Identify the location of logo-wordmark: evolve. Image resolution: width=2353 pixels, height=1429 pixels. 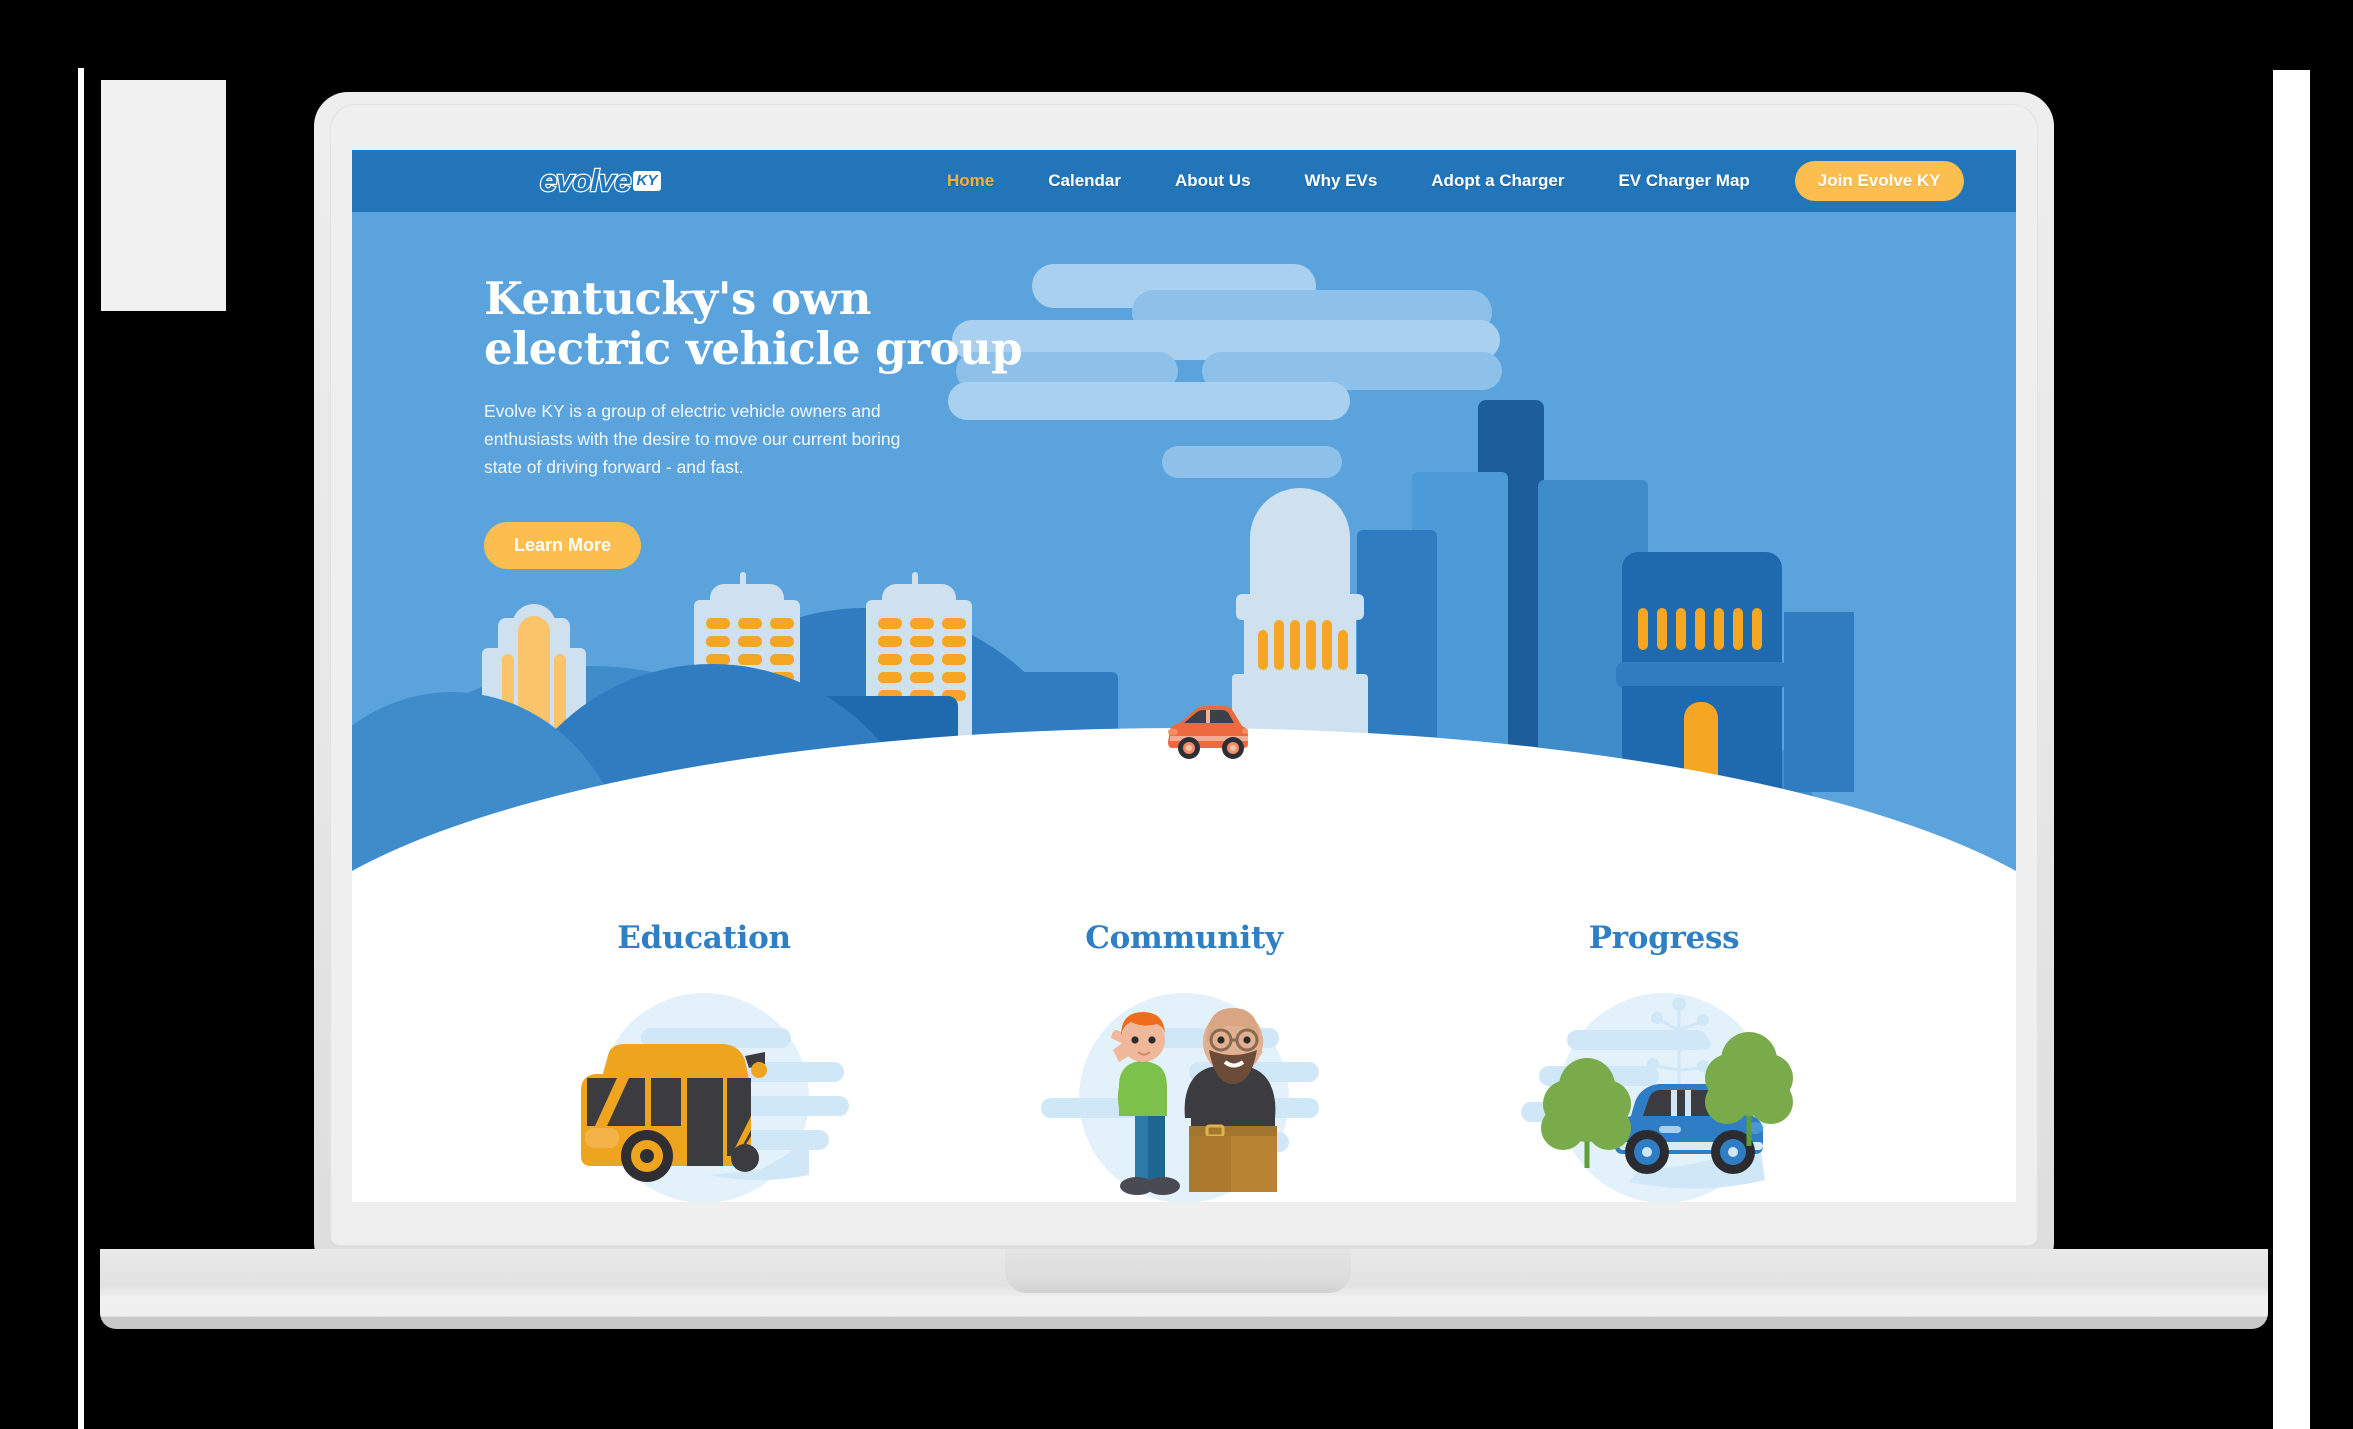
(586, 180).